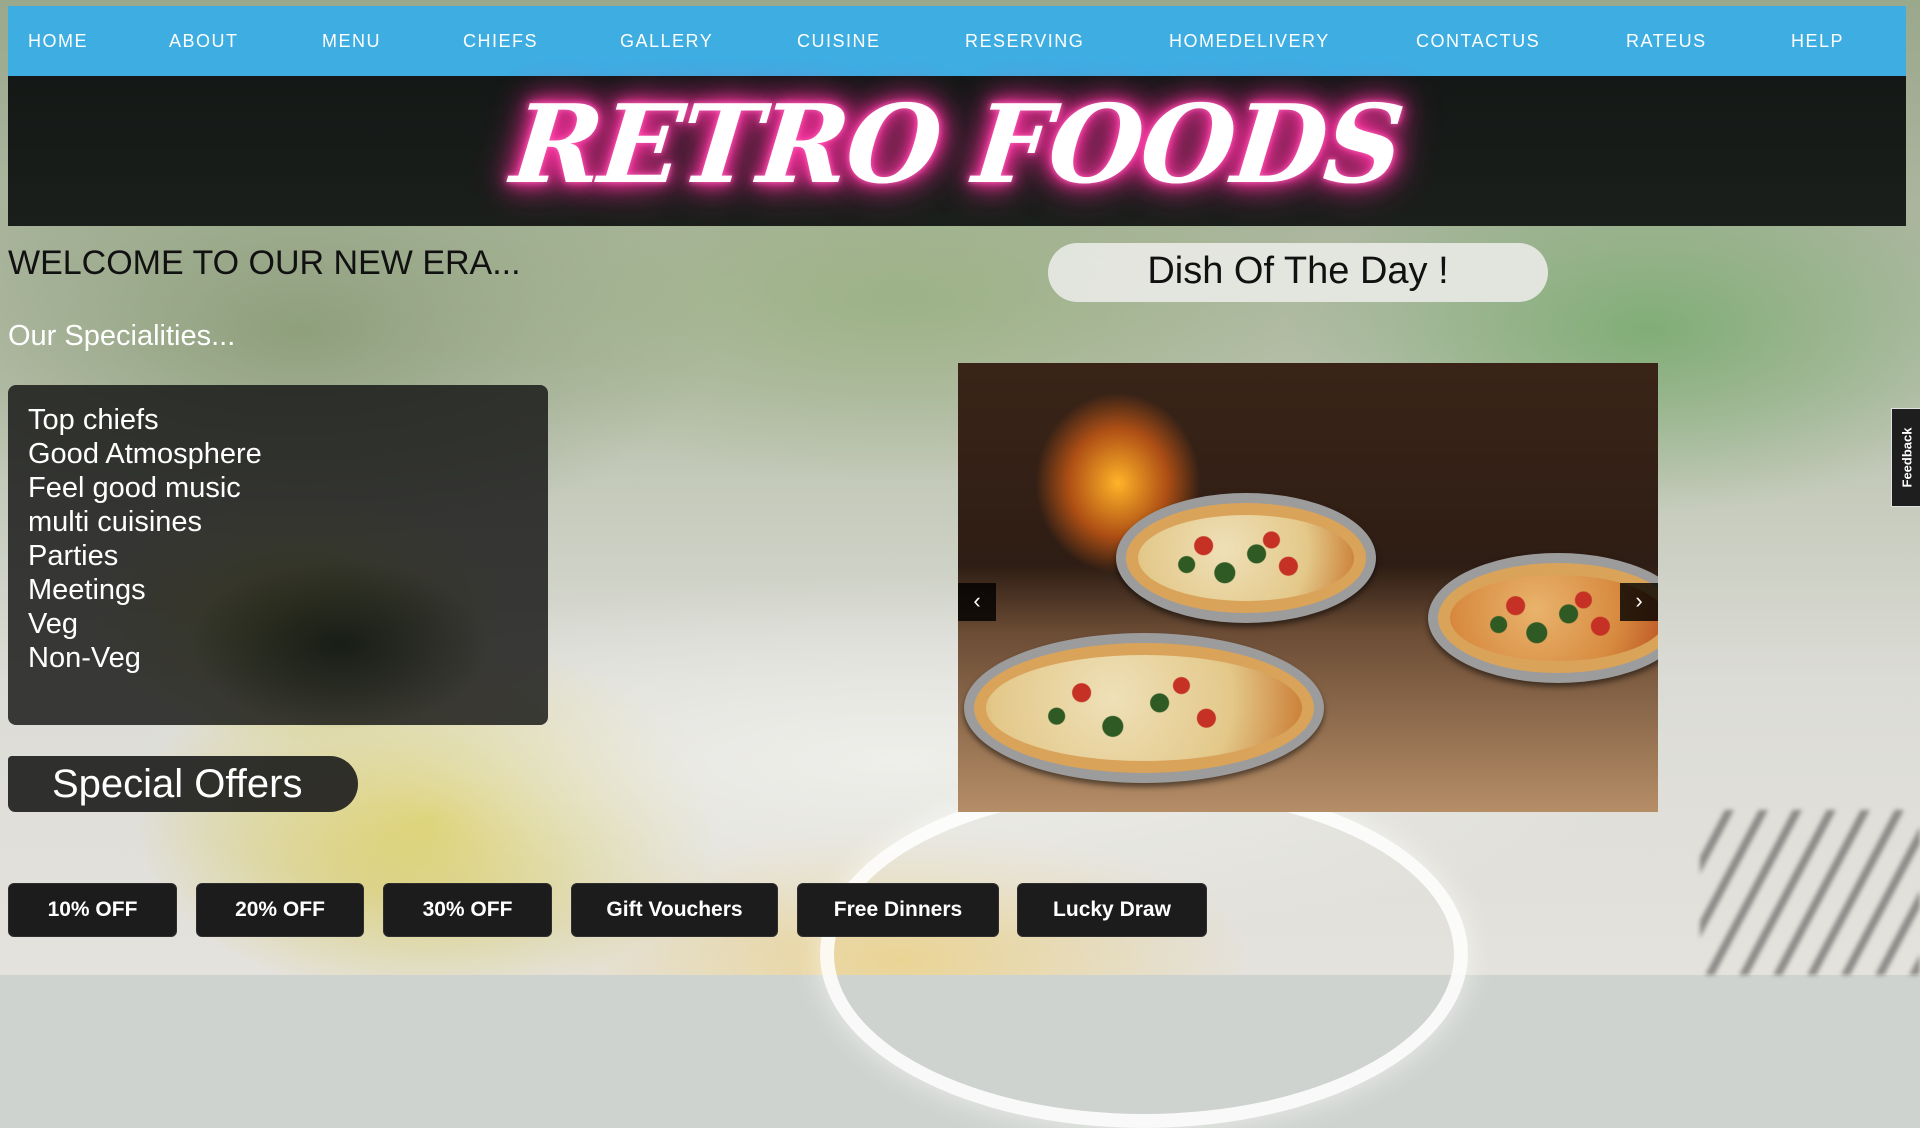 This screenshot has height=1128, width=1920. What do you see at coordinates (92, 910) in the screenshot?
I see `offer-10-off-button: 10% OFF` at bounding box center [92, 910].